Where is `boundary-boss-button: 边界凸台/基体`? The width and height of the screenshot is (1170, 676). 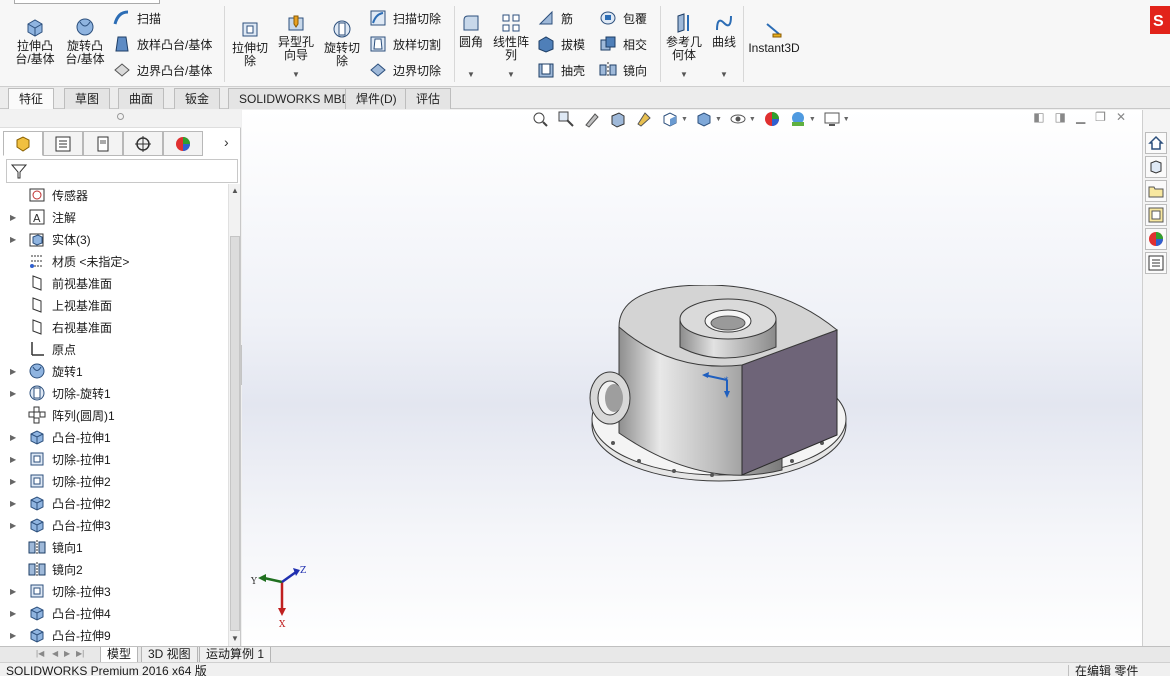
boundary-boss-button: 边界凸台/基体 is located at coordinates (162, 70).